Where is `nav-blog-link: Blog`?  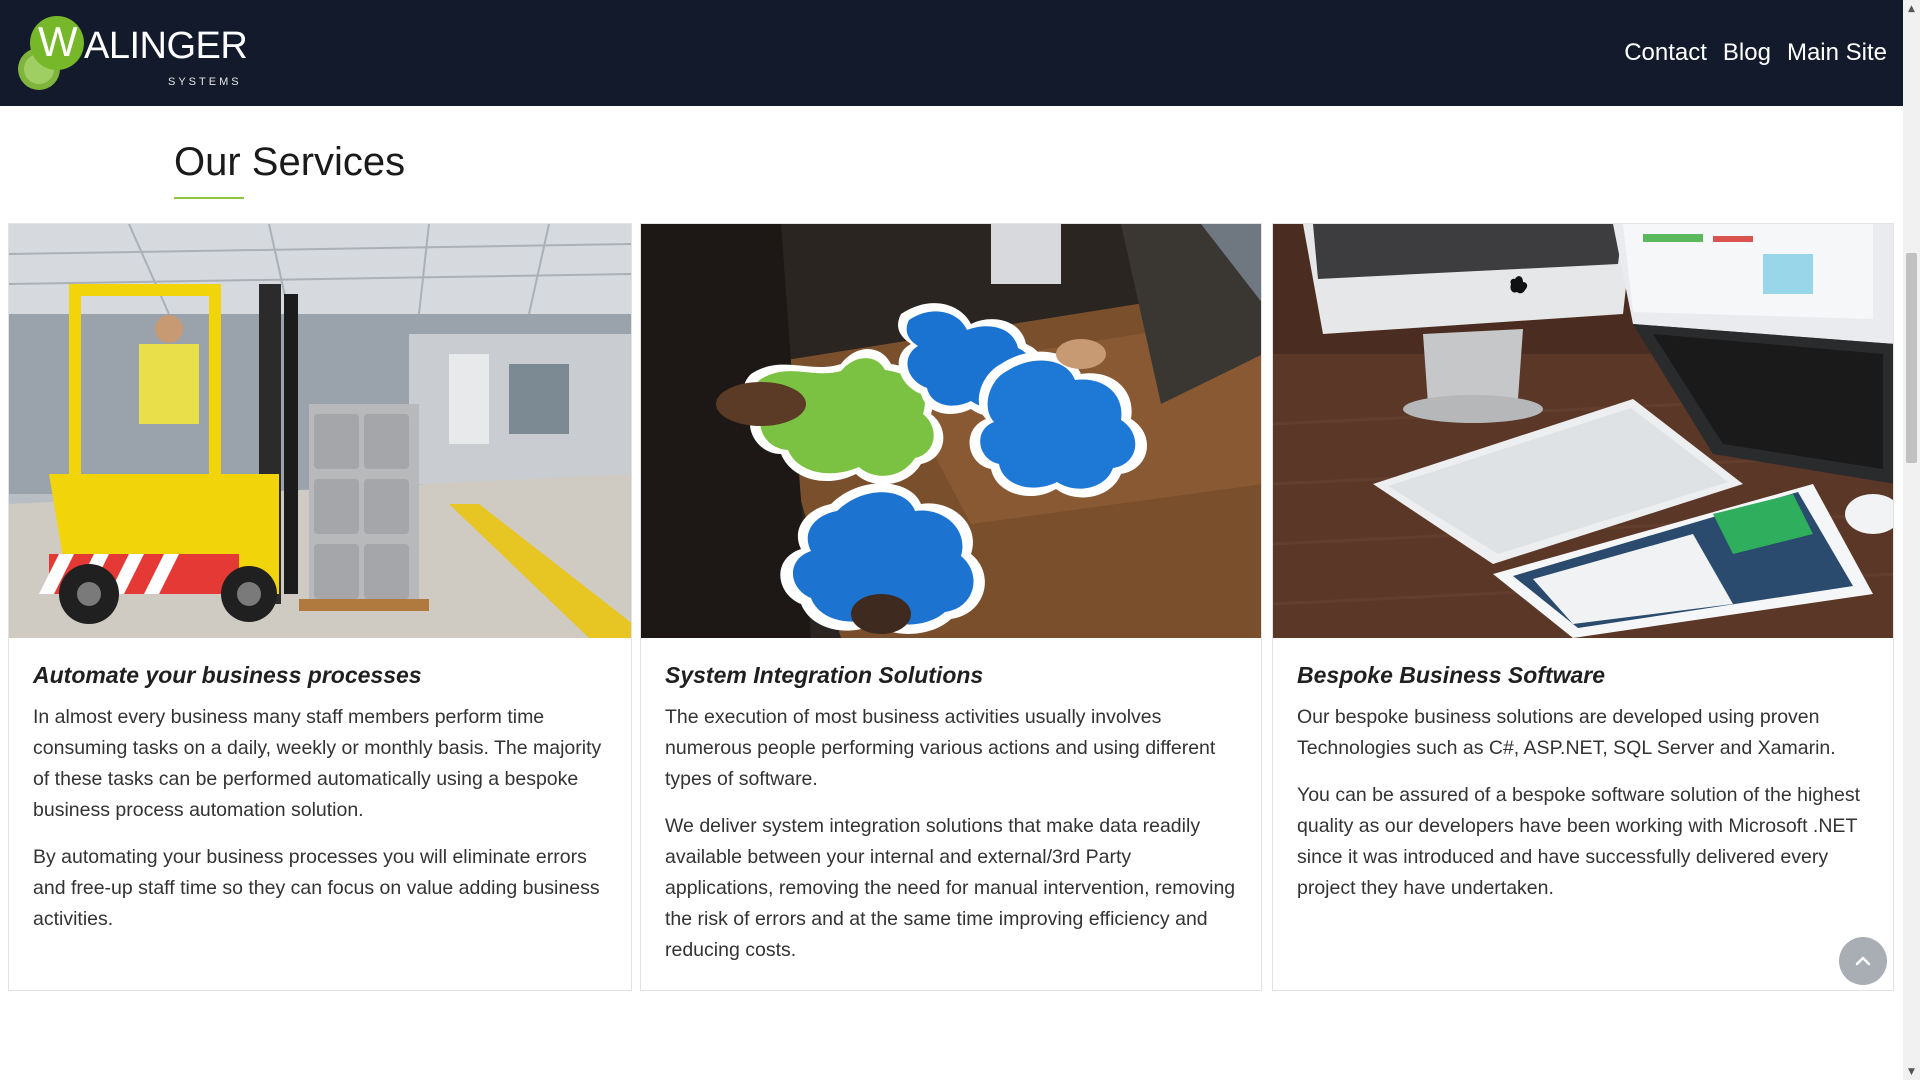
nav-blog-link: Blog is located at coordinates (1747, 53).